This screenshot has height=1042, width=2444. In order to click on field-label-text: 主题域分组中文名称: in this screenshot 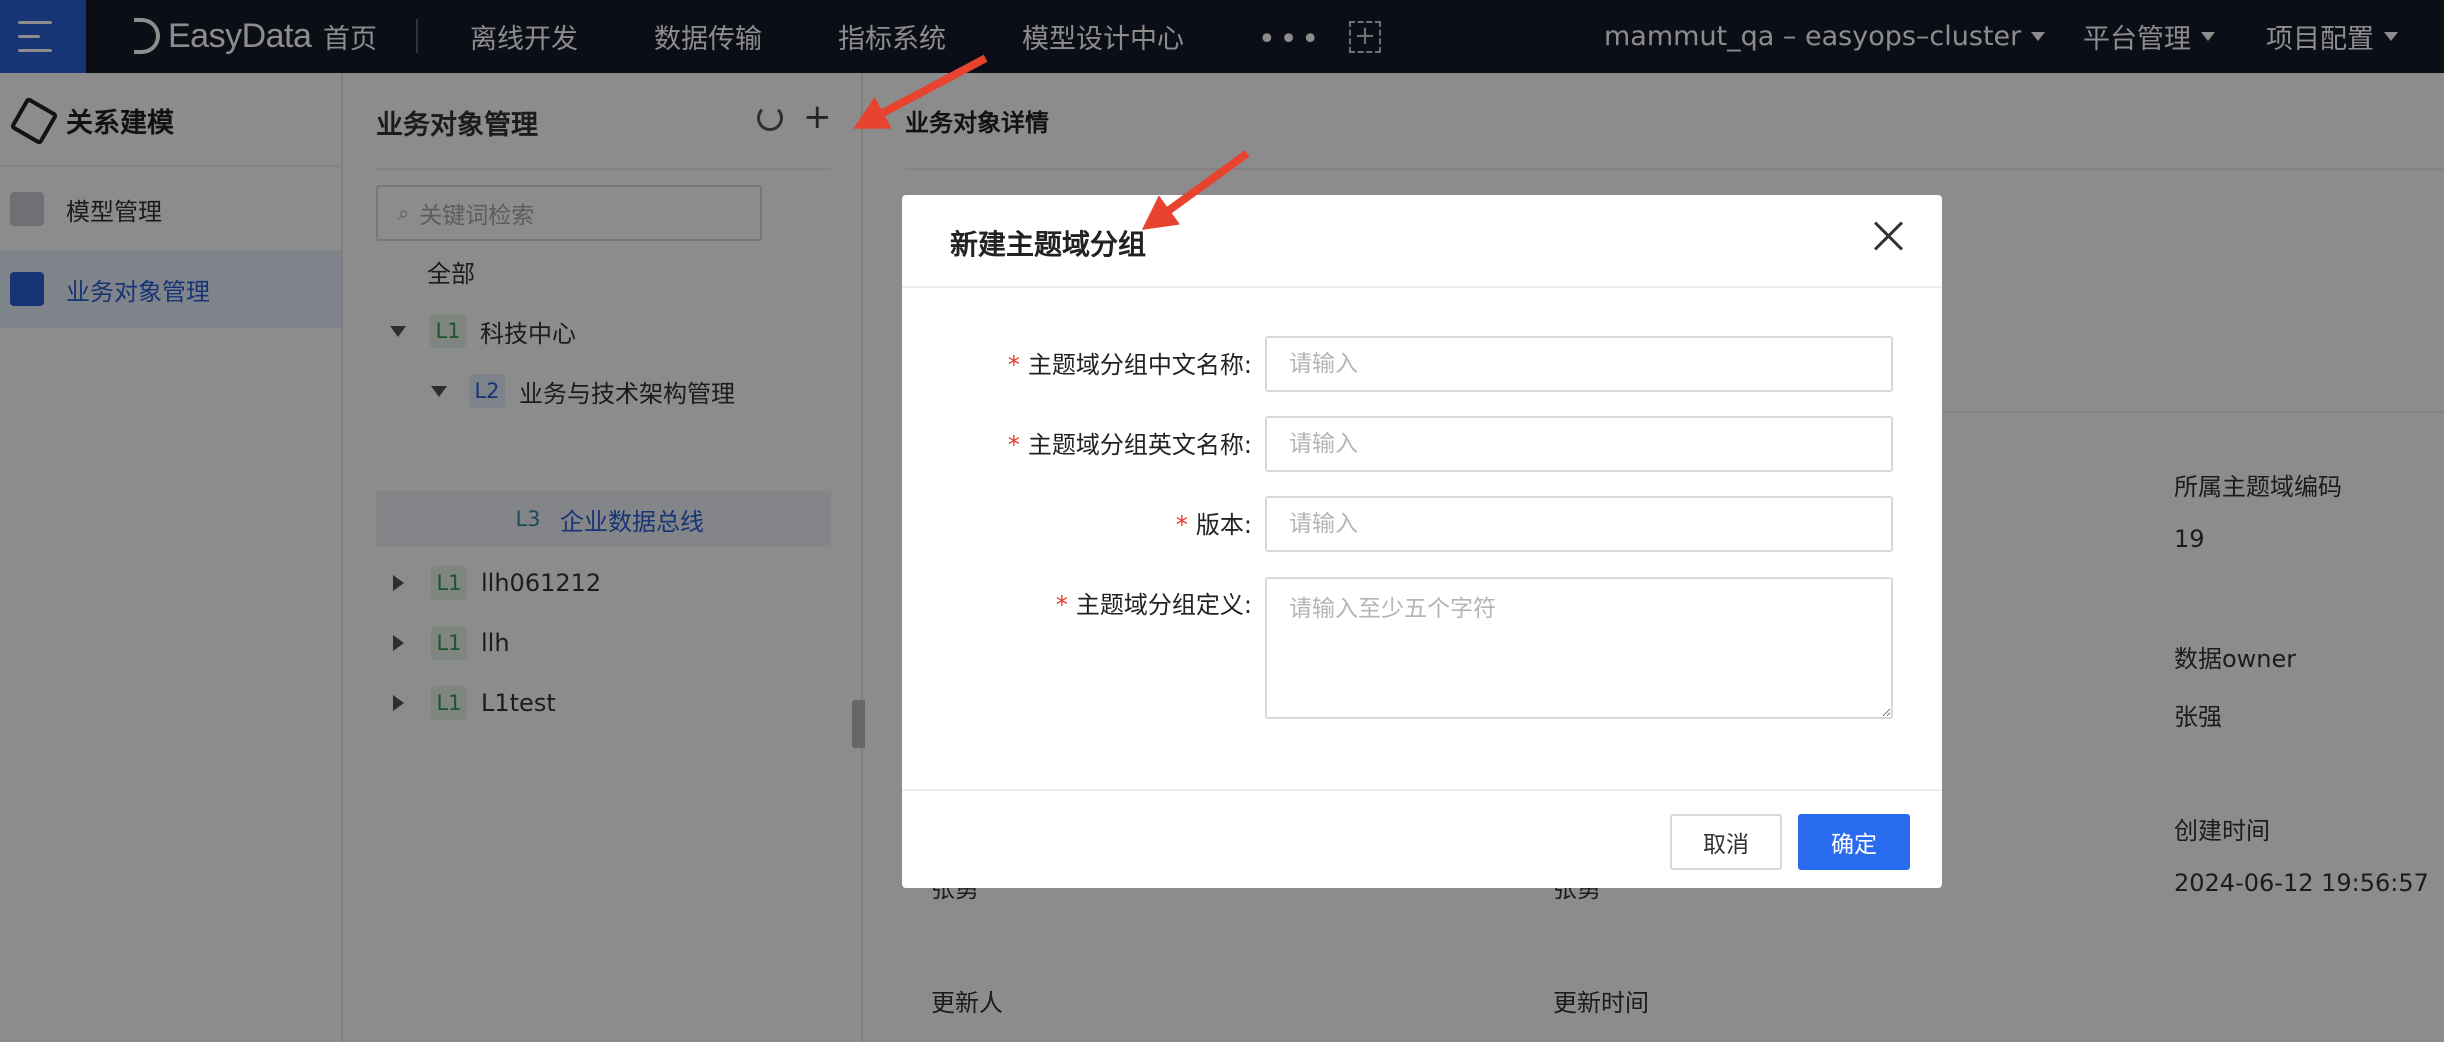, I will do `click(1139, 365)`.